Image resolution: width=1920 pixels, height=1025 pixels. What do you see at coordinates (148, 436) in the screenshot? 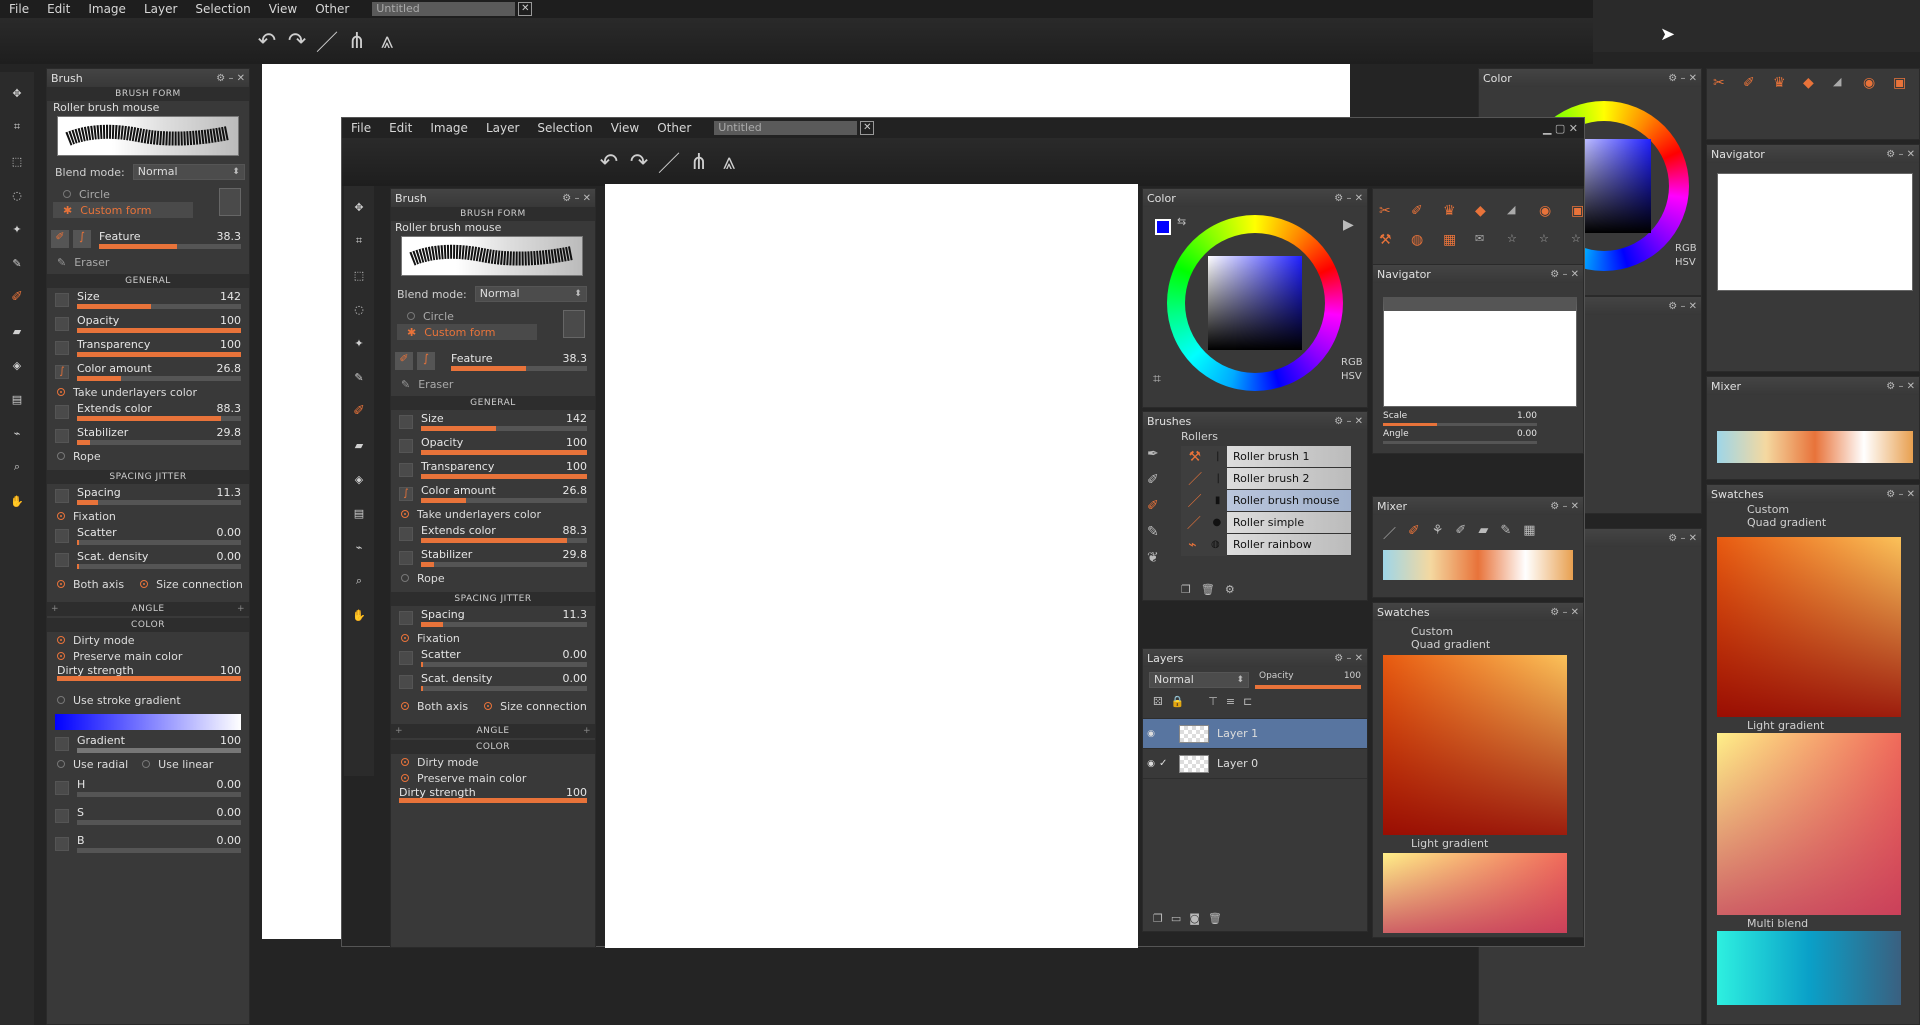
I see `slider-row: Stabilizer 29.8` at bounding box center [148, 436].